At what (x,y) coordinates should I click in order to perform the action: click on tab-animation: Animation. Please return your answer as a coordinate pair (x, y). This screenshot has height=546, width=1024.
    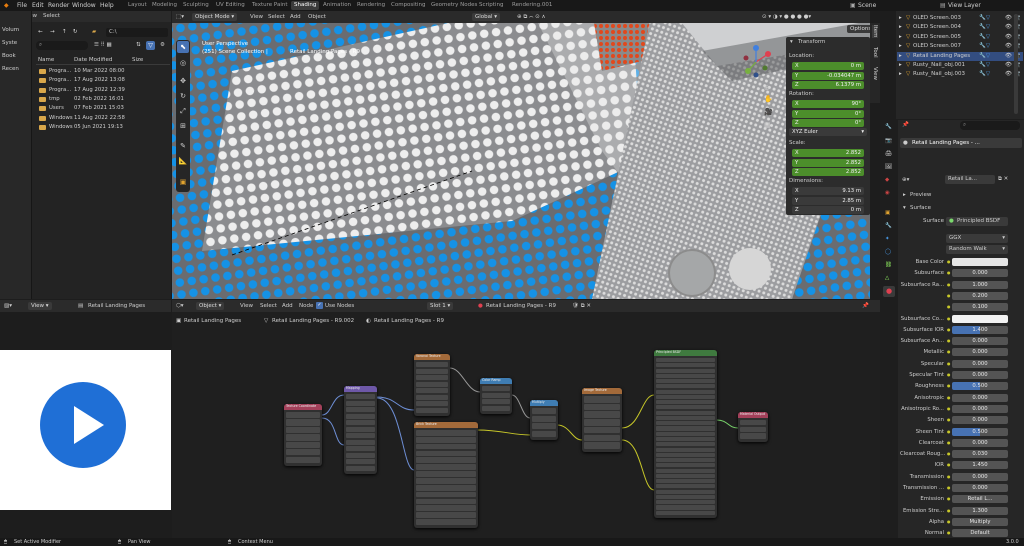
    Looking at the image, I should click on (337, 5).